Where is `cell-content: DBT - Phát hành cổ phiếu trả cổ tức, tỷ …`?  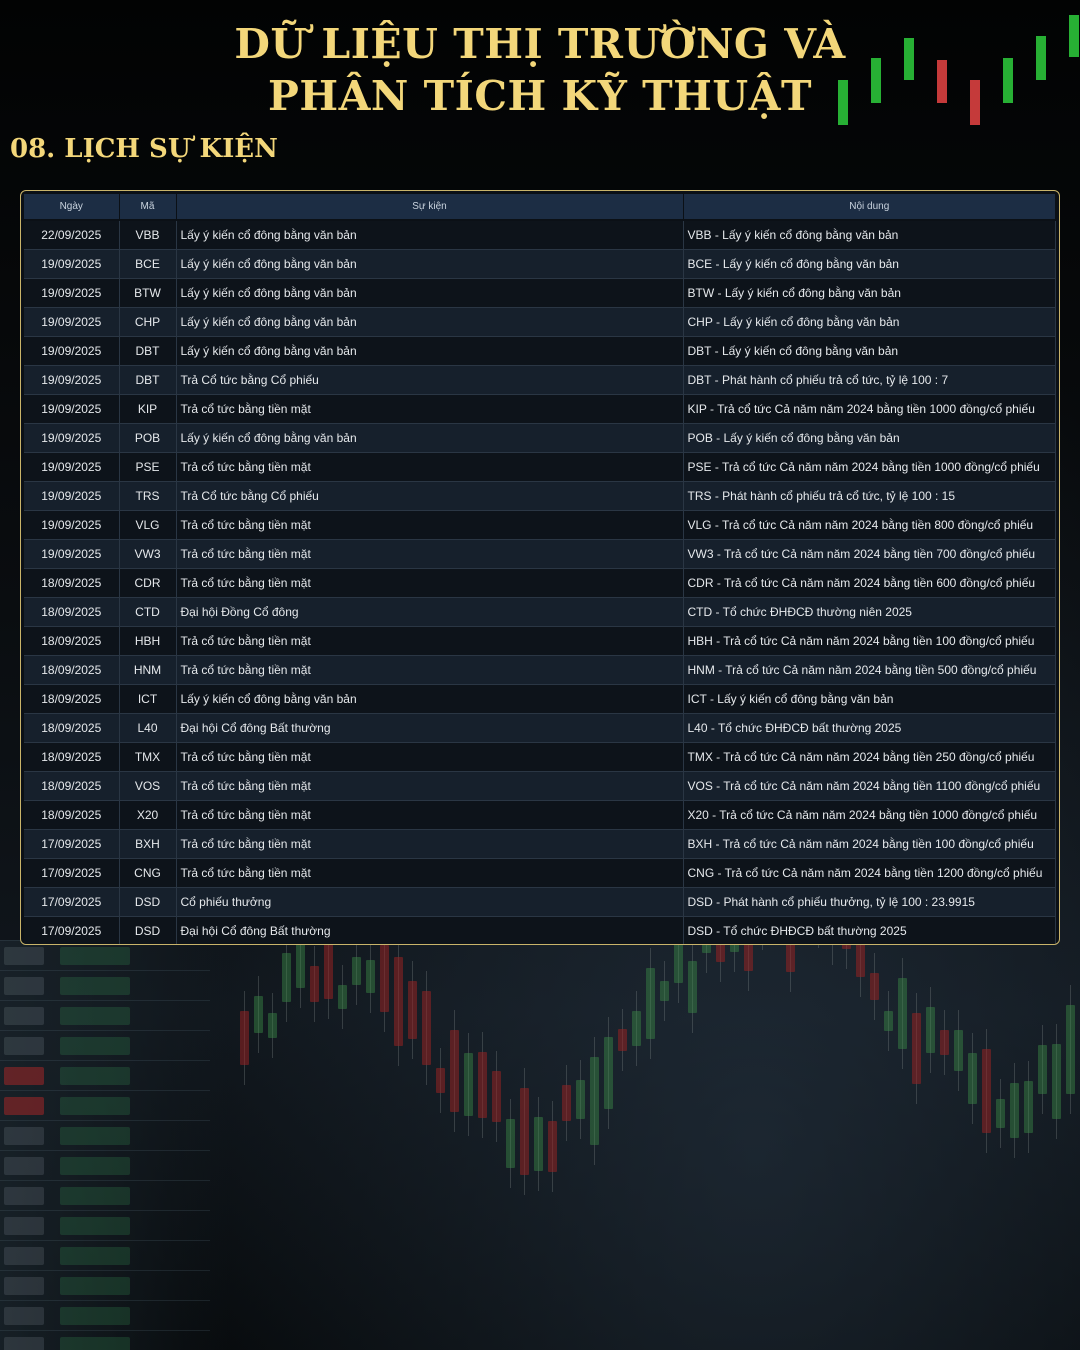
cell-content: DBT - Phát hành cổ phiếu trả cổ tức, tỷ … is located at coordinates (869, 380).